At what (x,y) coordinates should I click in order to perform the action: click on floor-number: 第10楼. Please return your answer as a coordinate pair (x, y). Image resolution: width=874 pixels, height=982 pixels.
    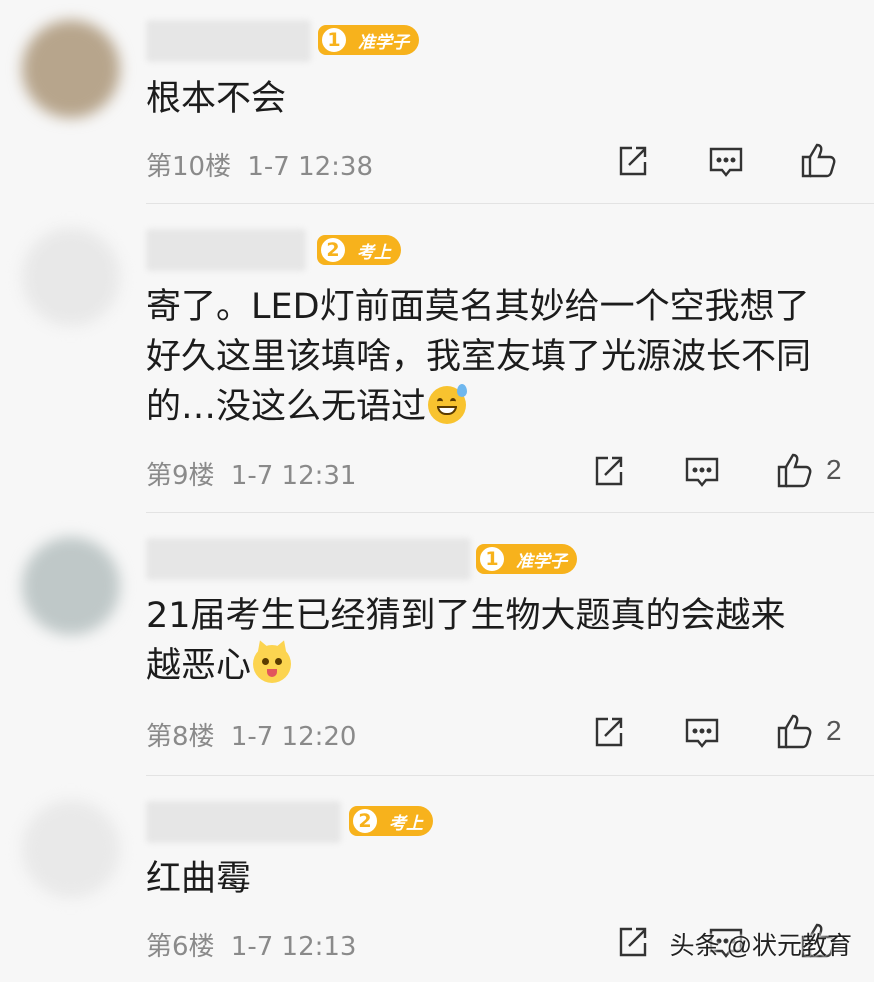
    Looking at the image, I should click on (189, 167).